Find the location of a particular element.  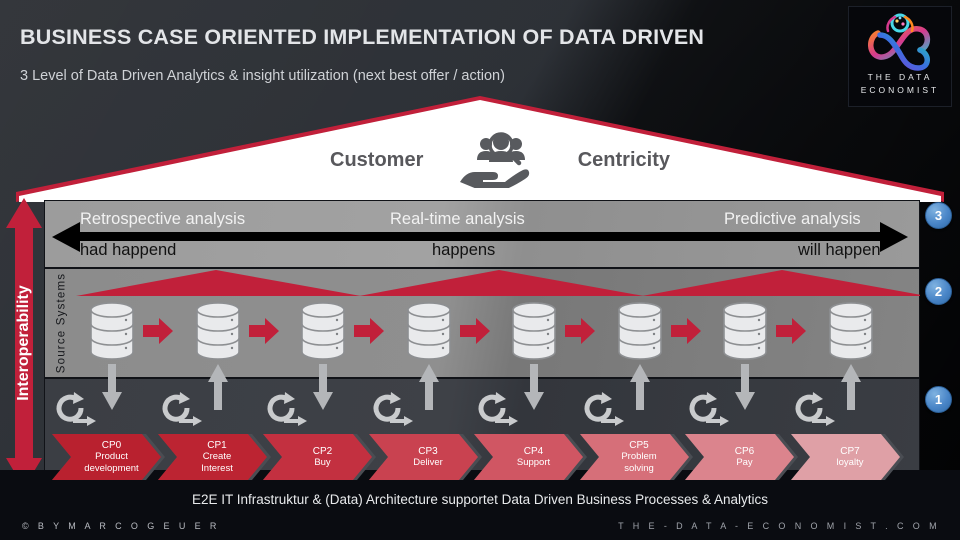

chevron-text: CP0 Product development is located at coordinates (108, 457).